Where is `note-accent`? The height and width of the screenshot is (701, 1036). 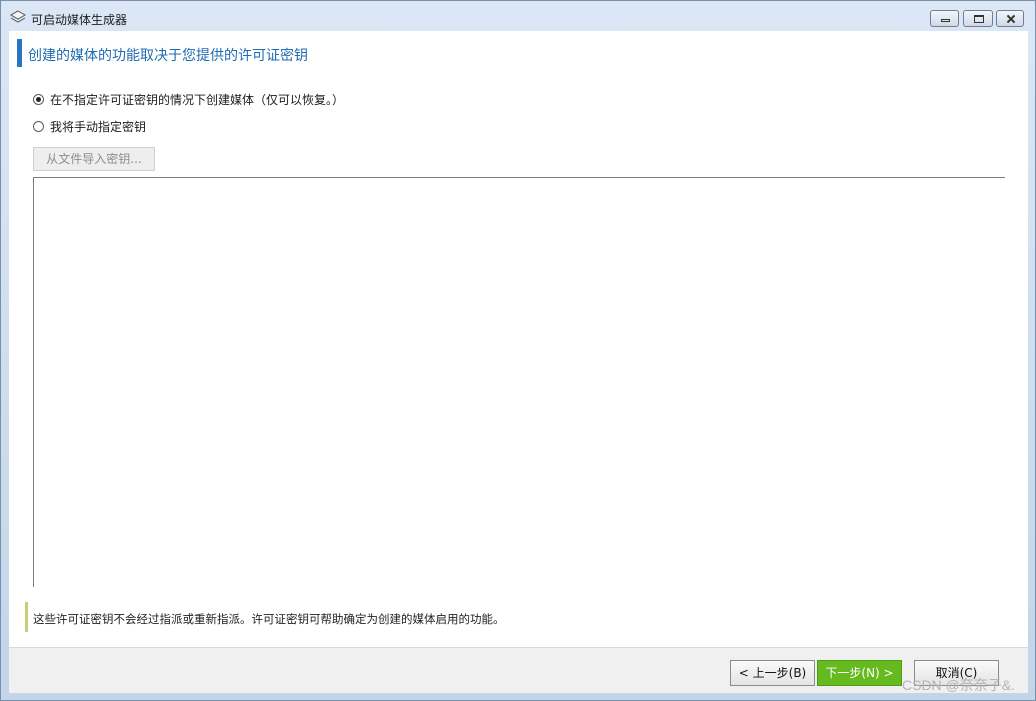 note-accent is located at coordinates (26, 617).